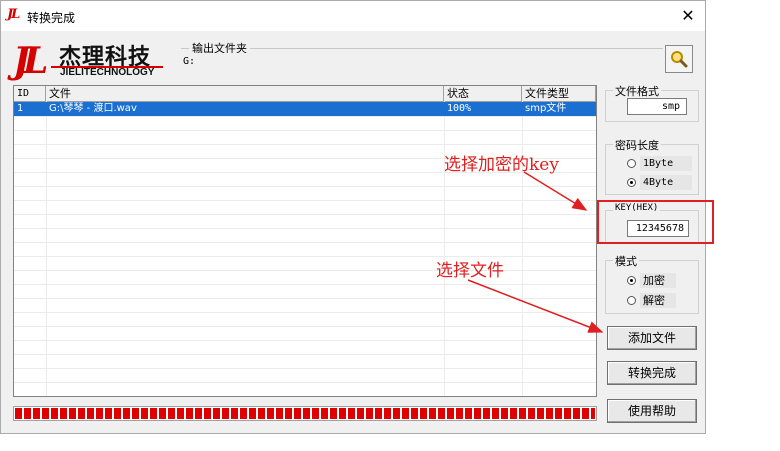  Describe the element at coordinates (422, 62) in the screenshot. I see `output-folder-field: G:` at that location.